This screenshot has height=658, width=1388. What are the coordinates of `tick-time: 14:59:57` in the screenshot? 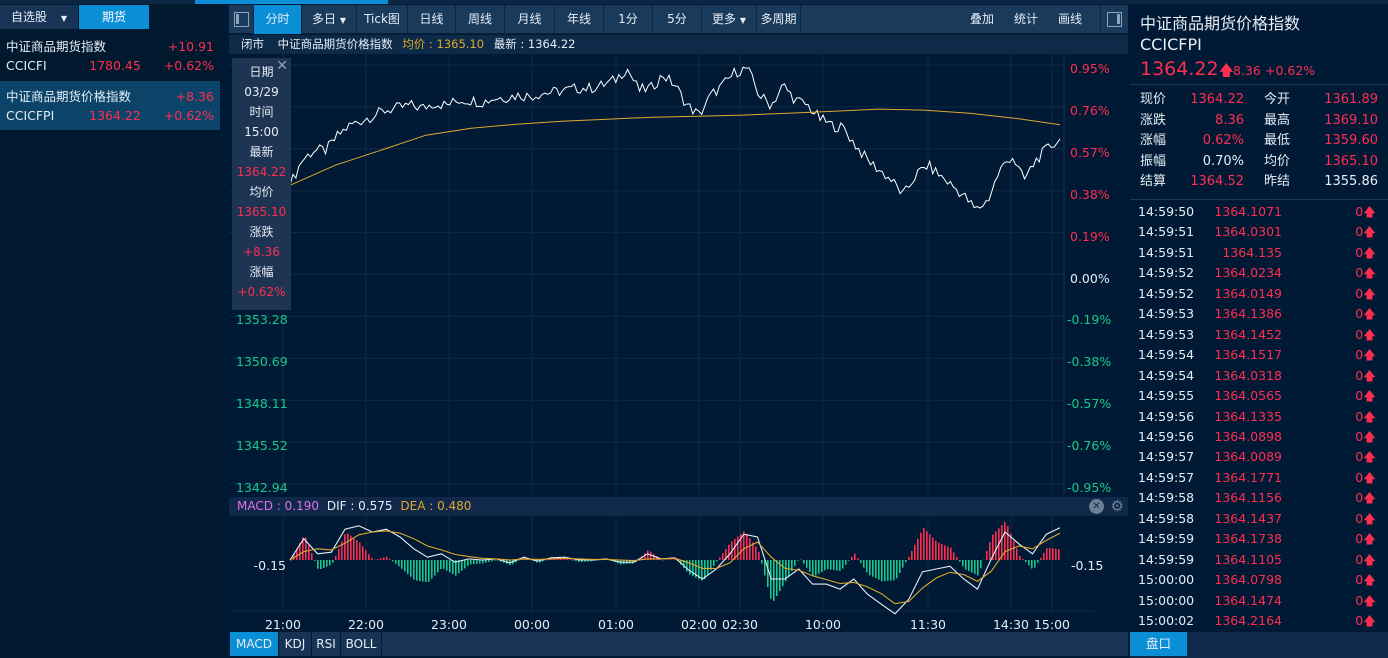 It's located at (1166, 477).